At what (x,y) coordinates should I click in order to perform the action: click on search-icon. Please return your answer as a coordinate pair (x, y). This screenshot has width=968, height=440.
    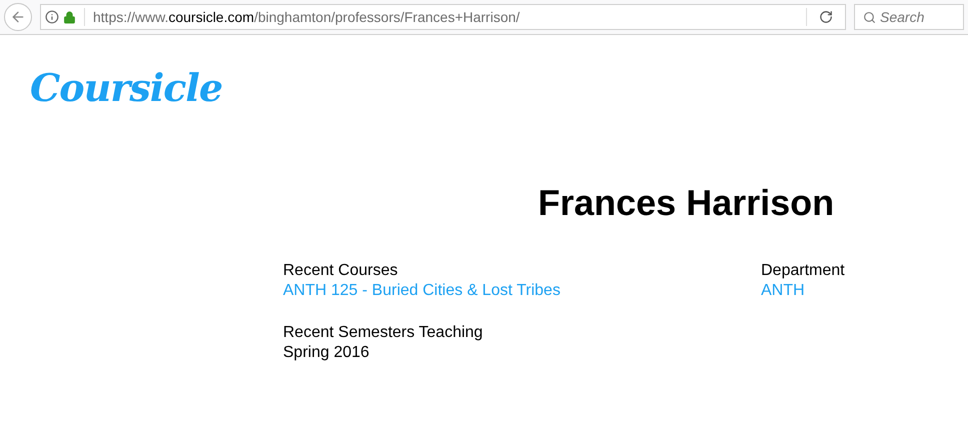
    Looking at the image, I should click on (869, 17).